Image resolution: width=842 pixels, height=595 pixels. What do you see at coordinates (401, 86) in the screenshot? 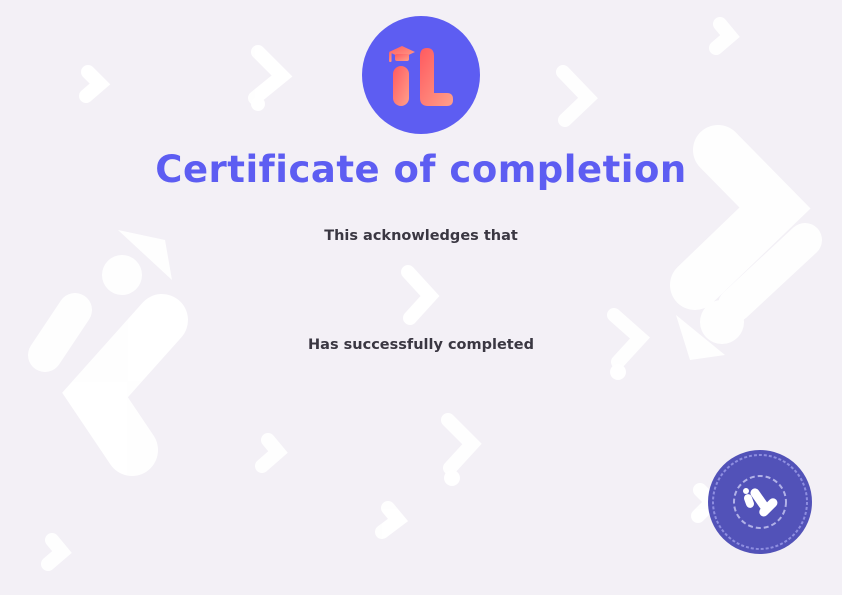
I see `logo-letter-i` at bounding box center [401, 86].